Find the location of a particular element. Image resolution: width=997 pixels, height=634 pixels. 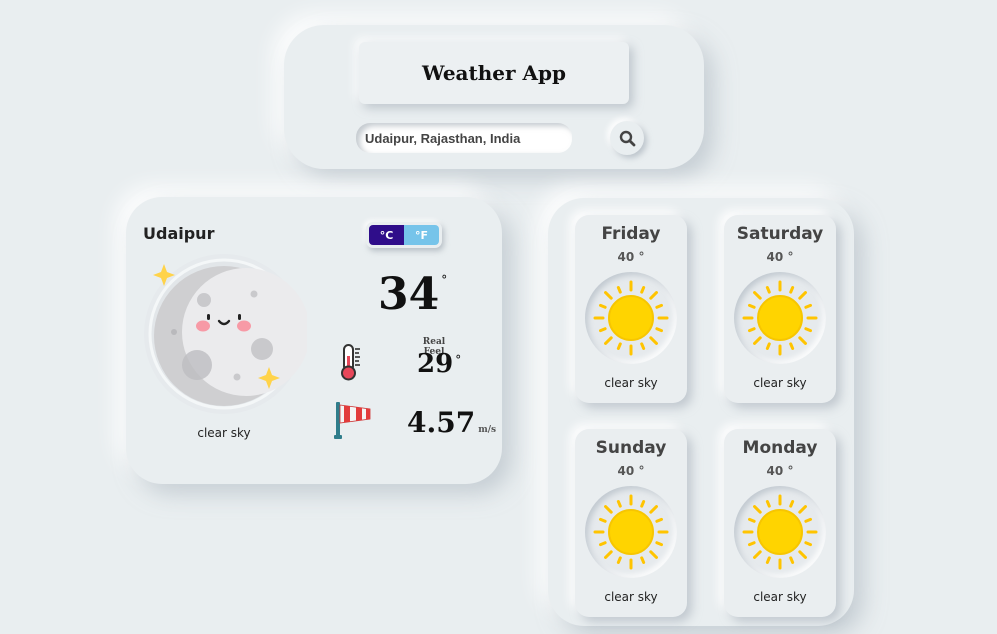

thermometer-icon is located at coordinates (351, 364).